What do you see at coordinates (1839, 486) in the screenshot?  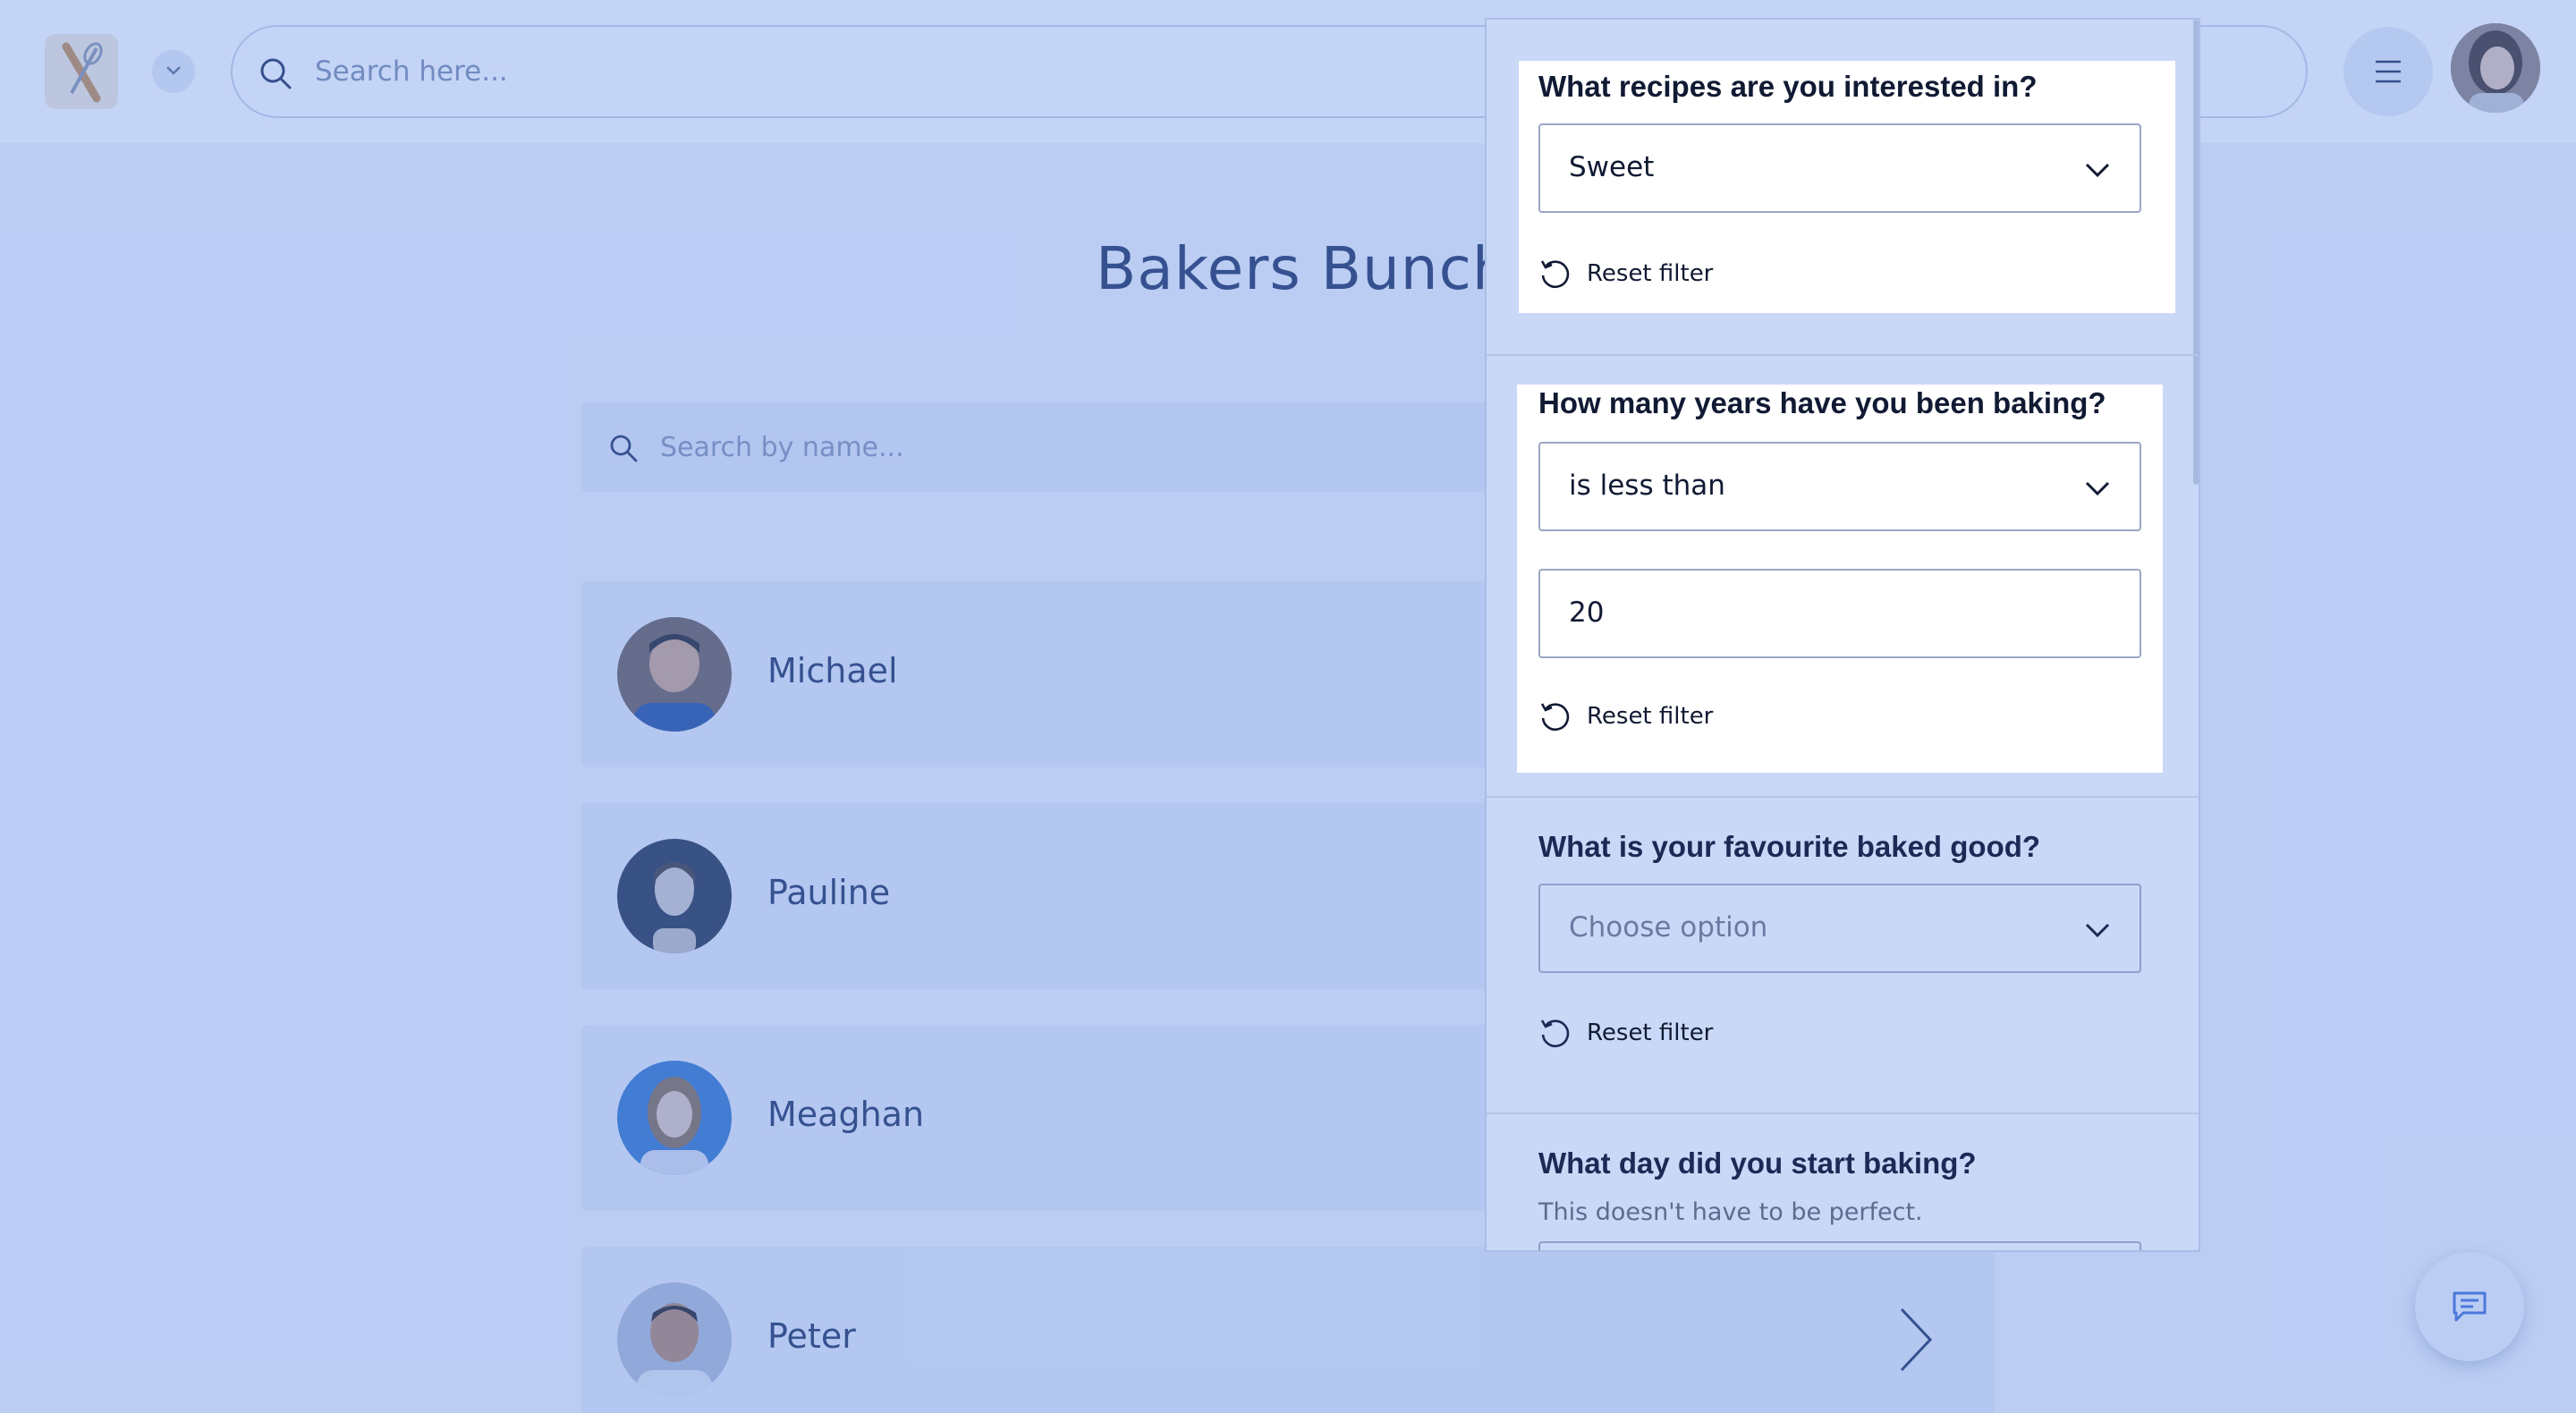 I see `years-operator-select: is less than` at bounding box center [1839, 486].